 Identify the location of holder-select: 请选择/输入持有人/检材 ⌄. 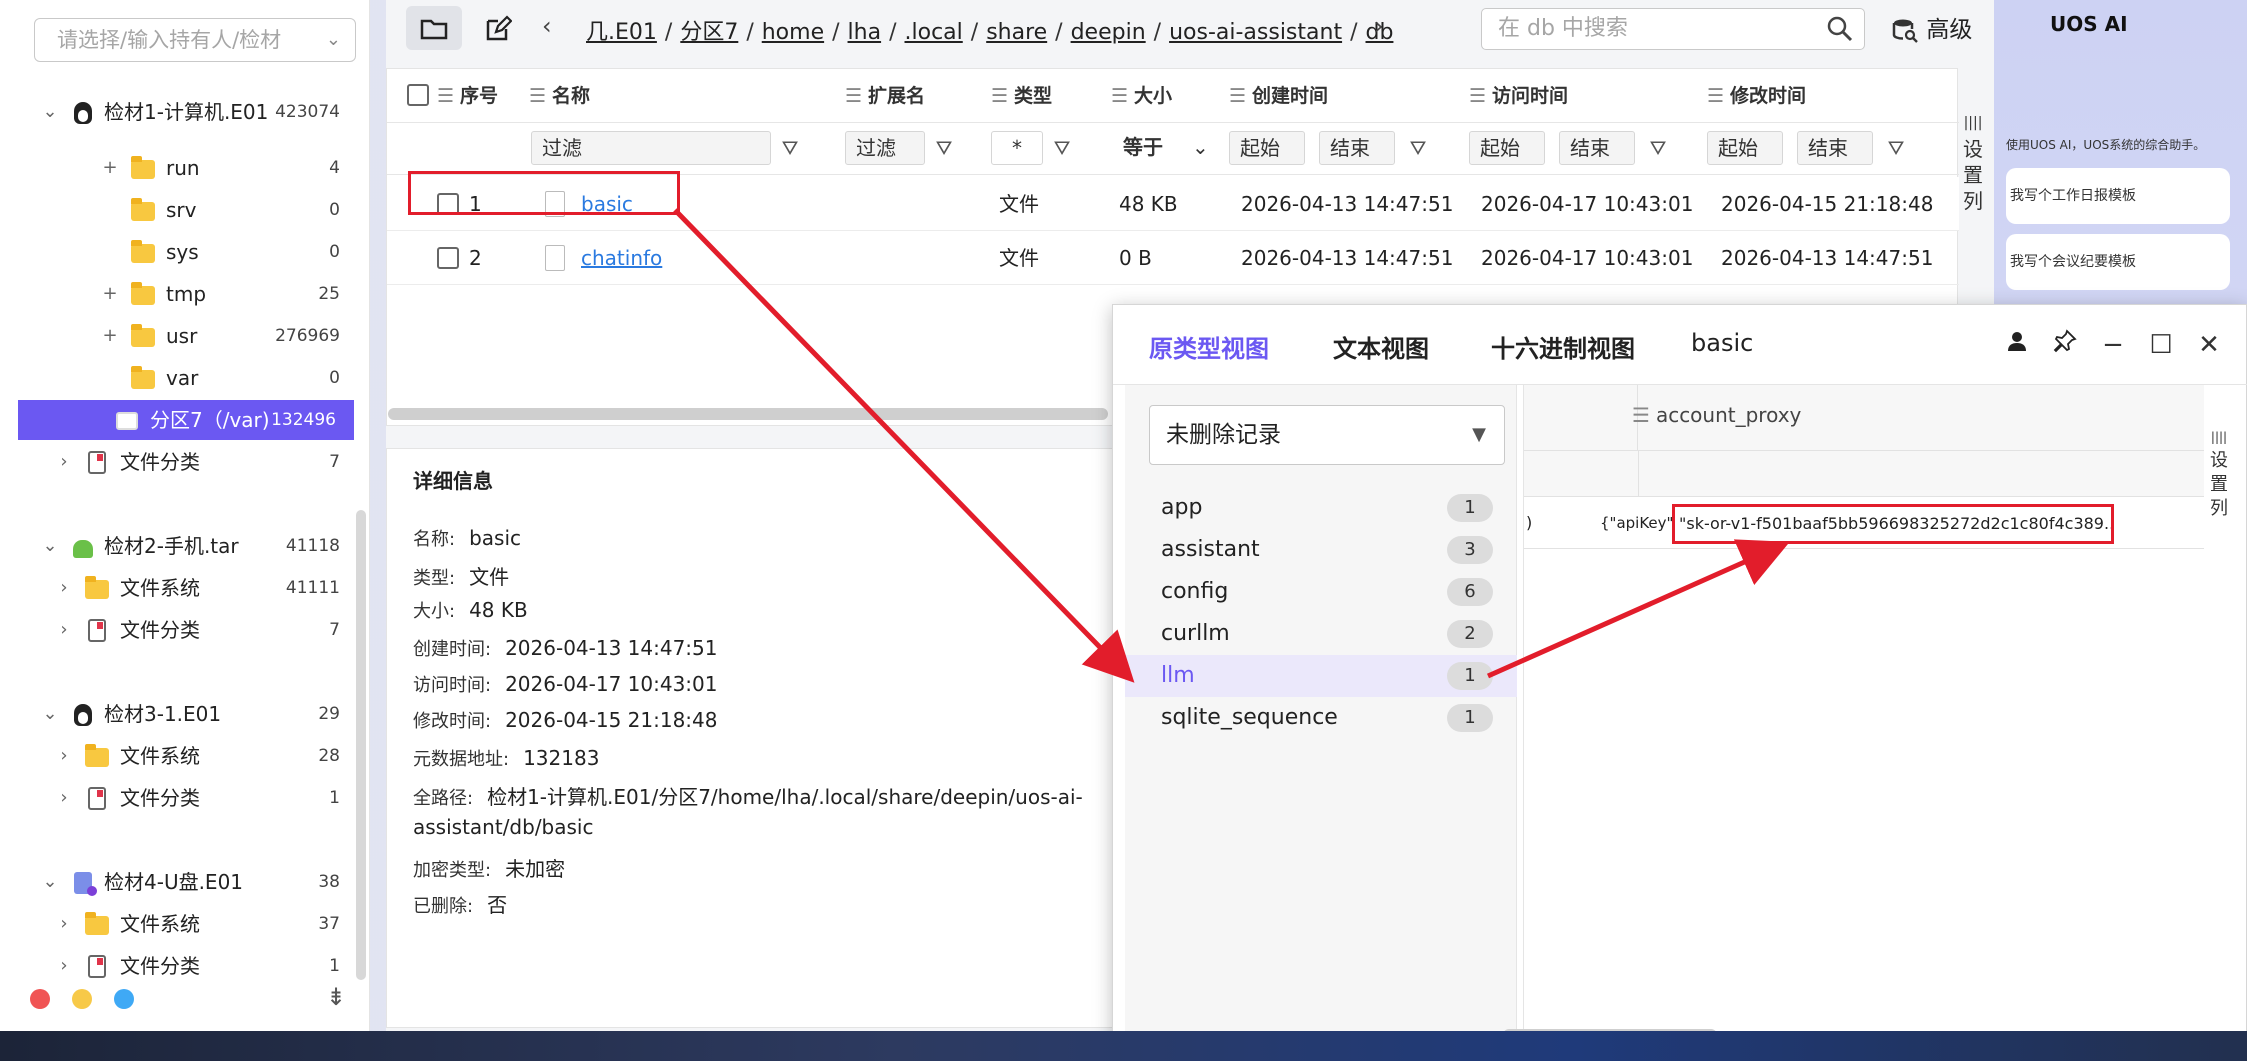
(195, 40).